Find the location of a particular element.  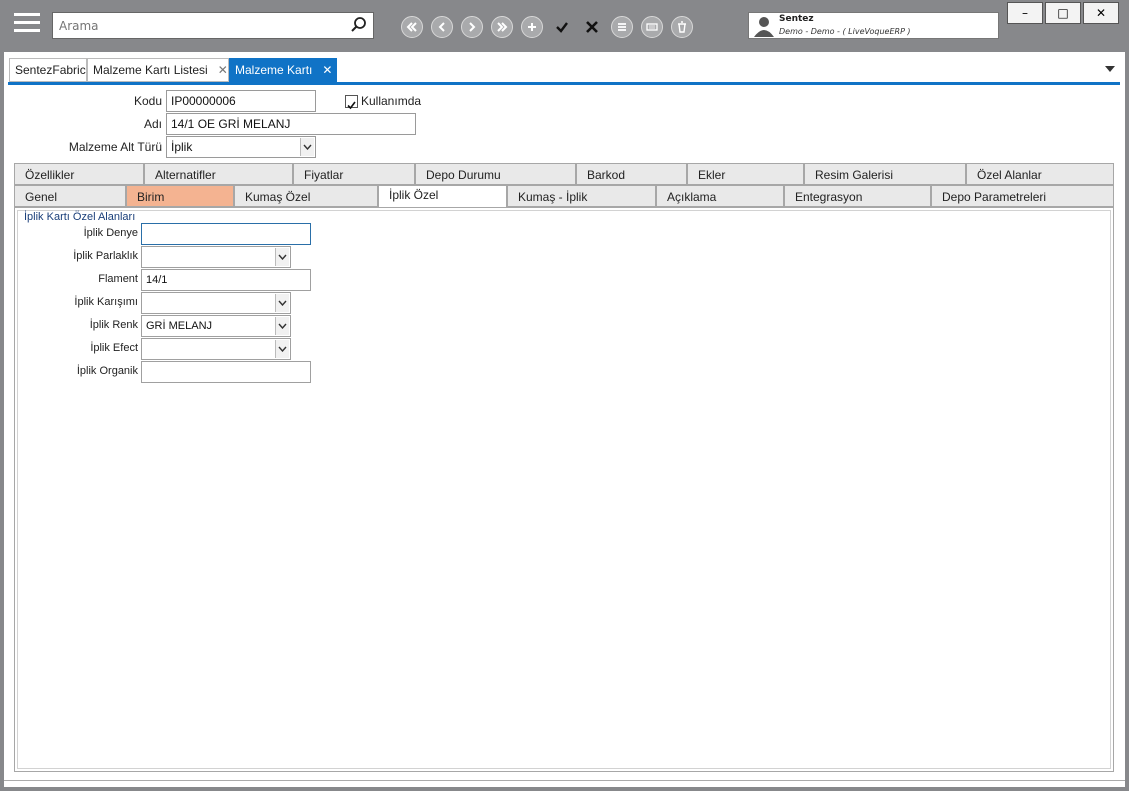

kullanimda-label: Kullanımda is located at coordinates (391, 101).